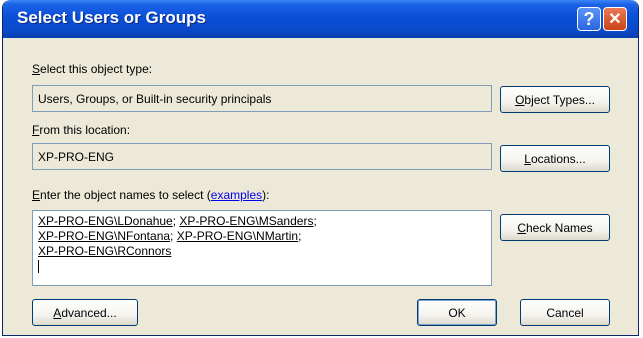 This screenshot has width=643, height=338. I want to click on location-label: From this location:, so click(81, 130).